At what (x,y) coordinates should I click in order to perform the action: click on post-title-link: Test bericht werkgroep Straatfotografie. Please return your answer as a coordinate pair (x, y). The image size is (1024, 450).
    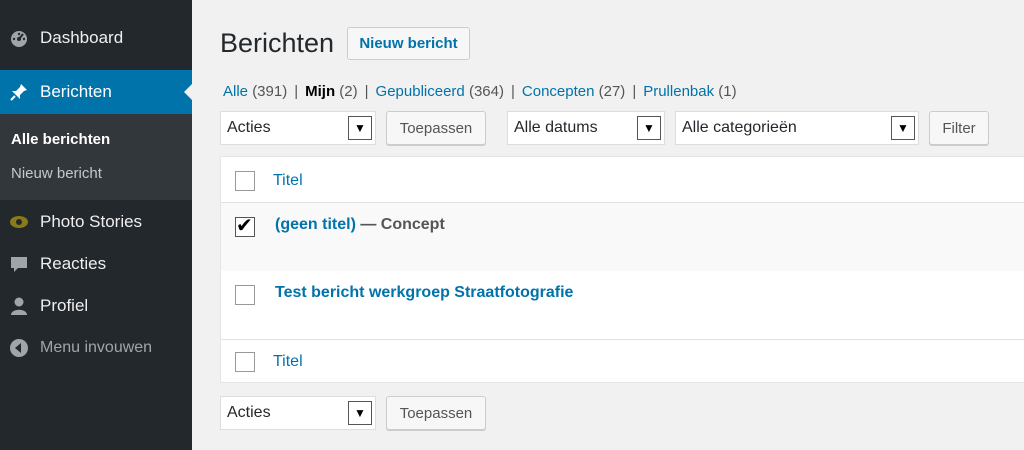
    Looking at the image, I should click on (424, 293).